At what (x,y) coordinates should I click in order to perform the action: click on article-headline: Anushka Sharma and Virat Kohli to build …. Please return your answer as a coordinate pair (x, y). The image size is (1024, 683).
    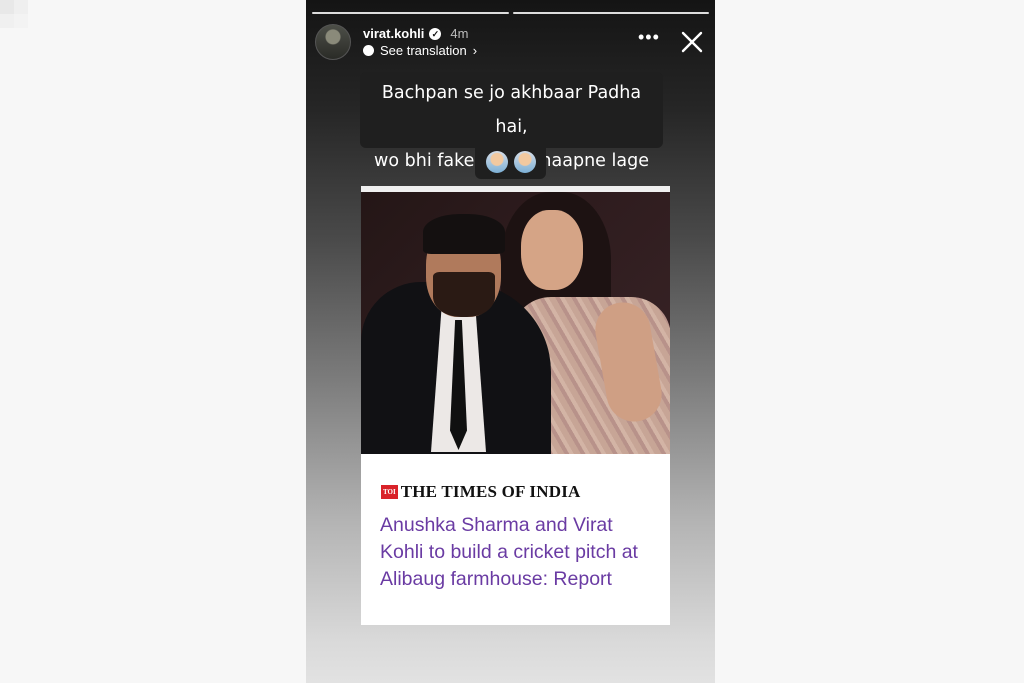
    Looking at the image, I should click on (520, 552).